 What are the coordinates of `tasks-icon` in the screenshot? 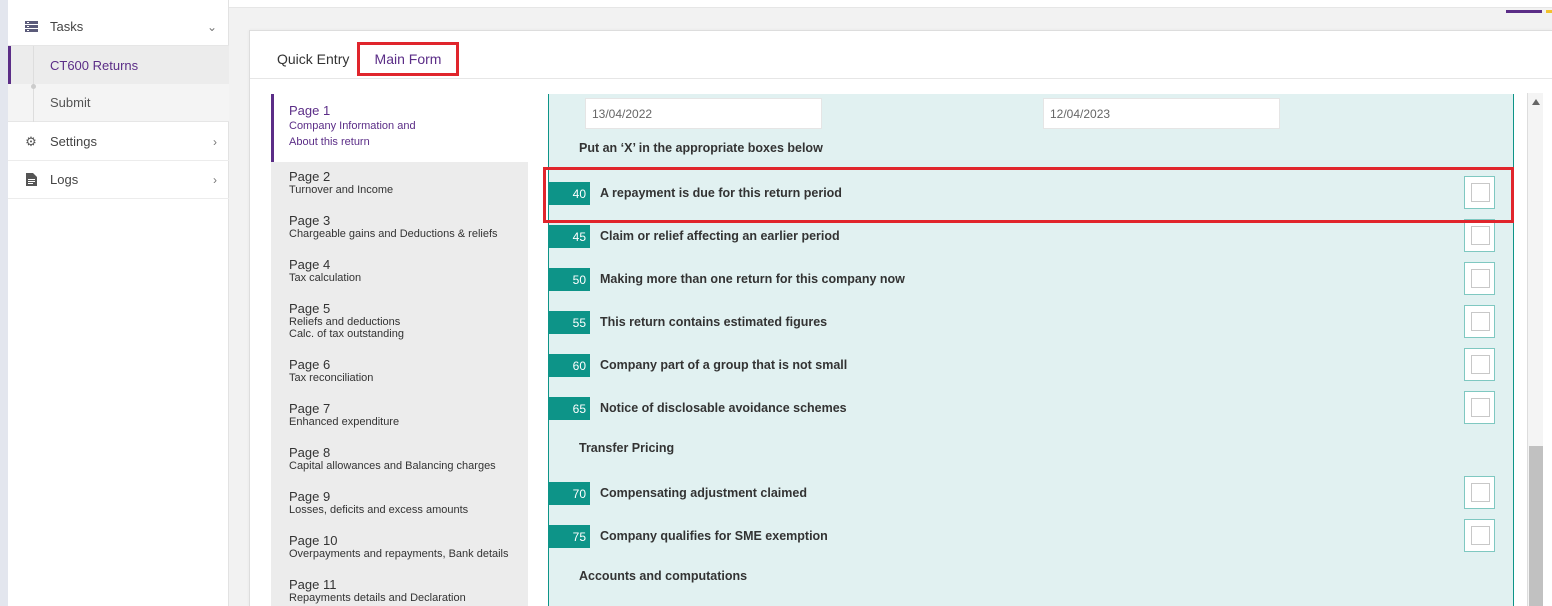 It's located at (31, 27).